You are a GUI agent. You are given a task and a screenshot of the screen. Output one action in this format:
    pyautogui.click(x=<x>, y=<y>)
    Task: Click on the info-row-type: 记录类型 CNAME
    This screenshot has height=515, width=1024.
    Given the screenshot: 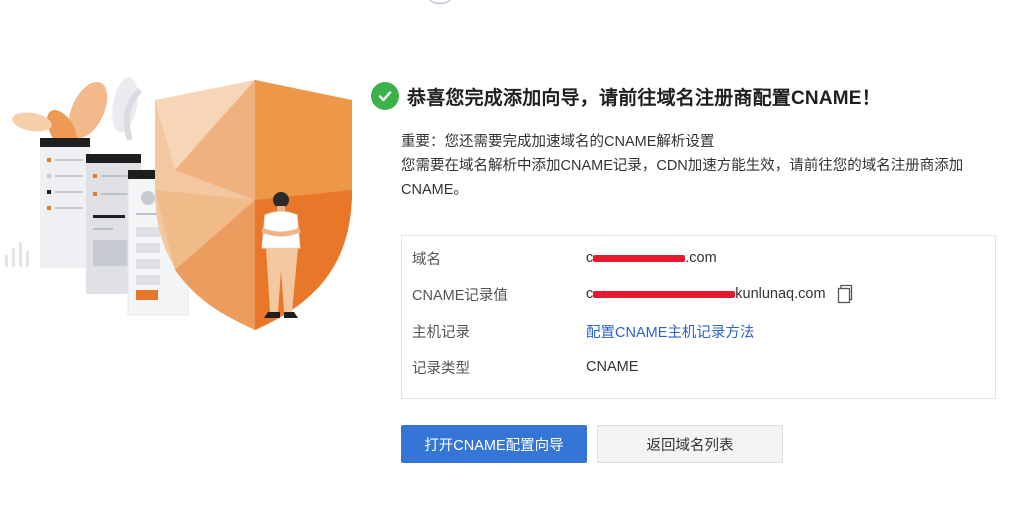 What is the action you would take?
    pyautogui.click(x=525, y=367)
    